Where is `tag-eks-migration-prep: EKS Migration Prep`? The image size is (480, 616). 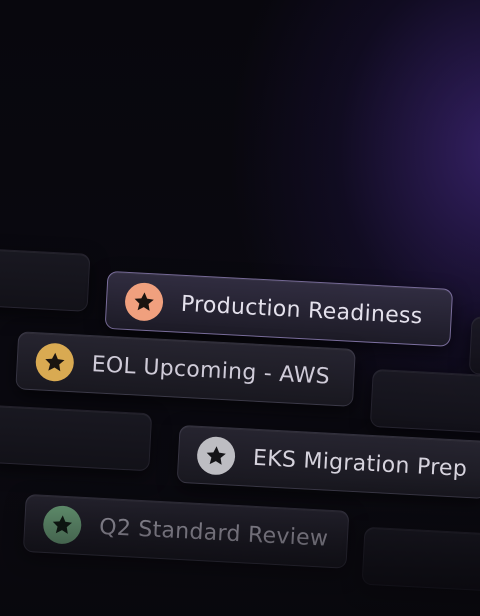
tag-eks-migration-prep: EKS Migration Prep is located at coordinates (328, 461).